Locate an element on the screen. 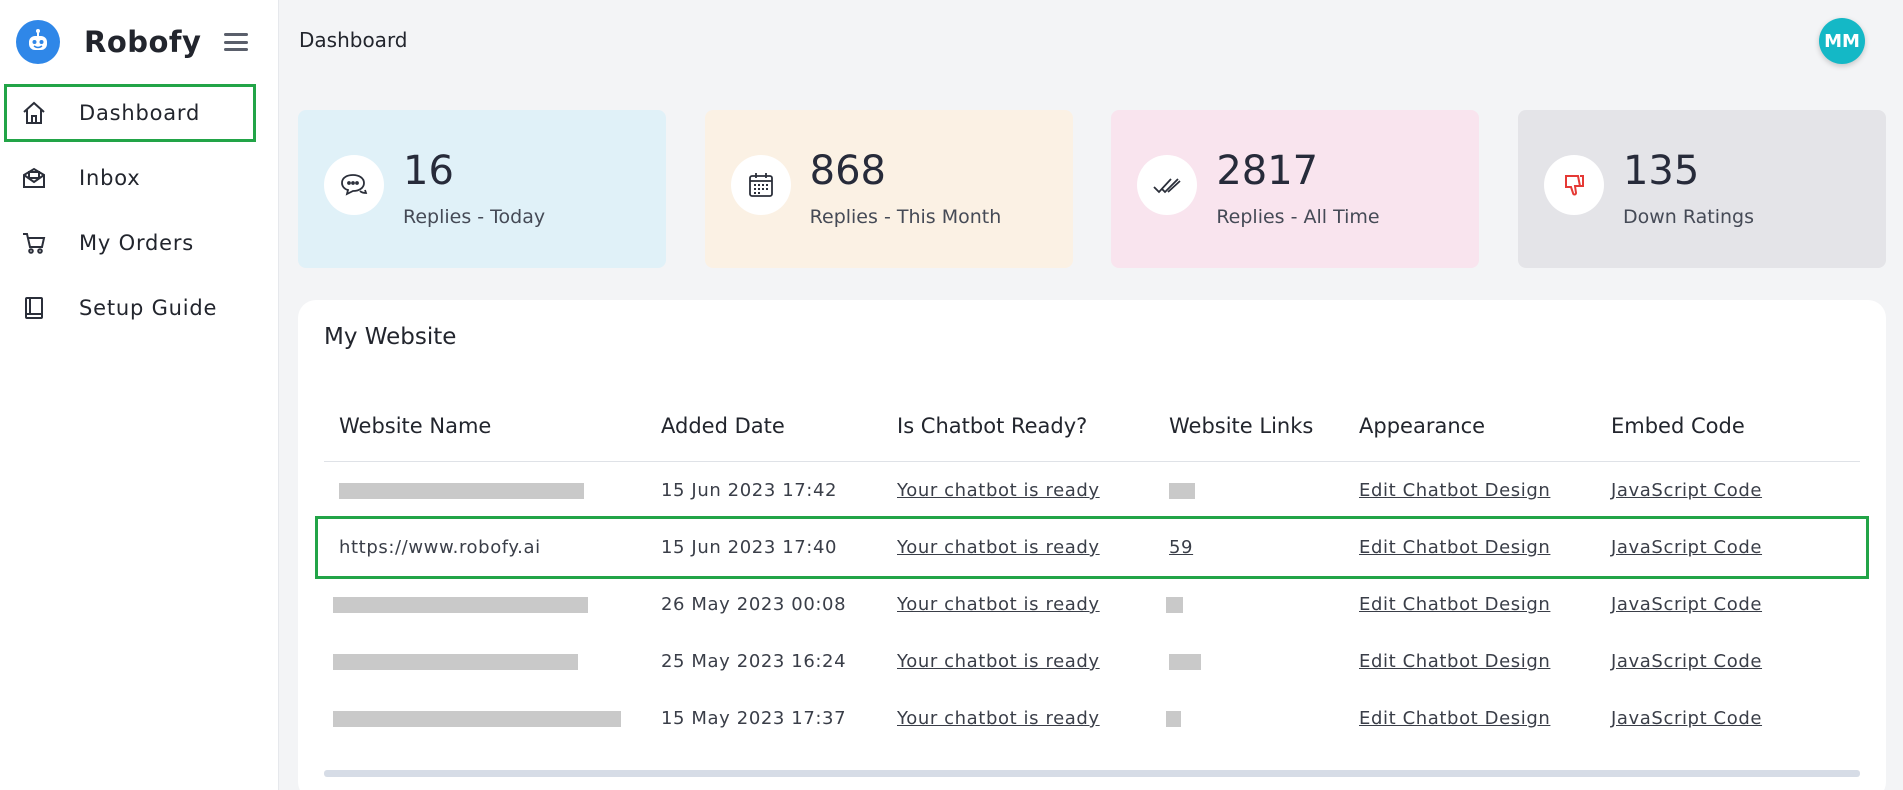 Image resolution: width=1903 pixels, height=790 pixels. stat-label: Down Ratings is located at coordinates (1688, 217).